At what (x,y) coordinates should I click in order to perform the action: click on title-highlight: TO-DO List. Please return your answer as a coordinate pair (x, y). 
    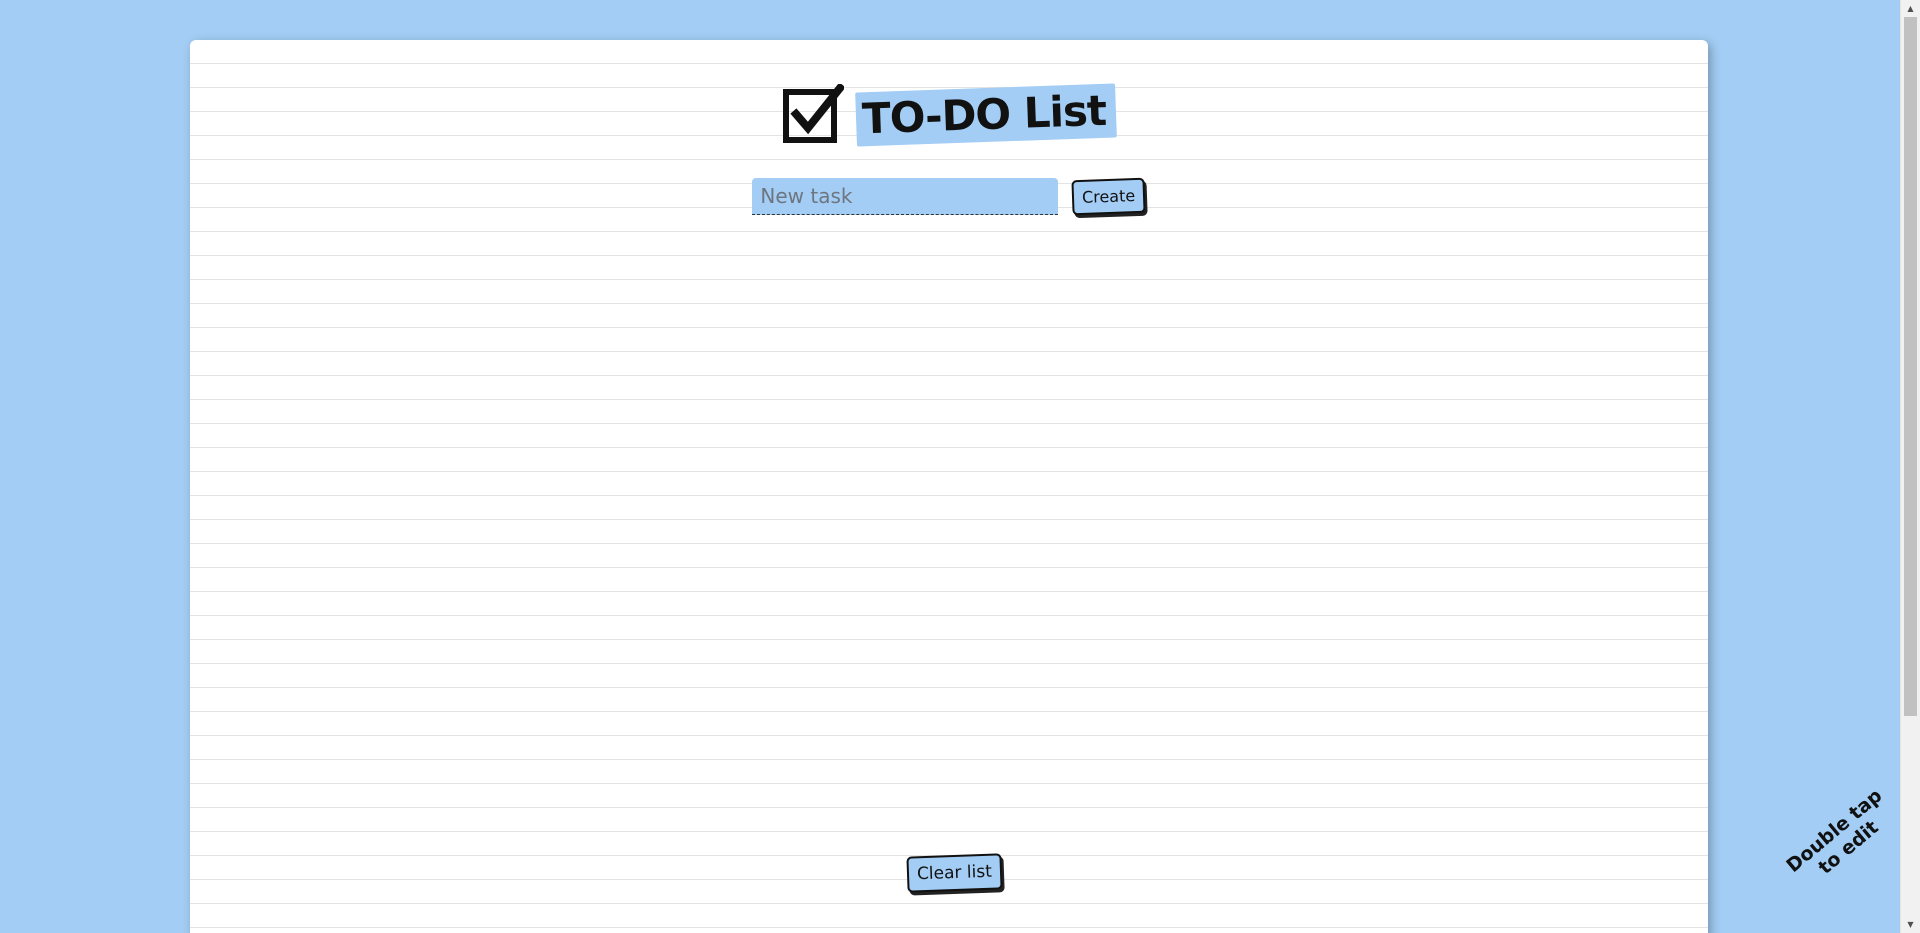
    Looking at the image, I should click on (986, 115).